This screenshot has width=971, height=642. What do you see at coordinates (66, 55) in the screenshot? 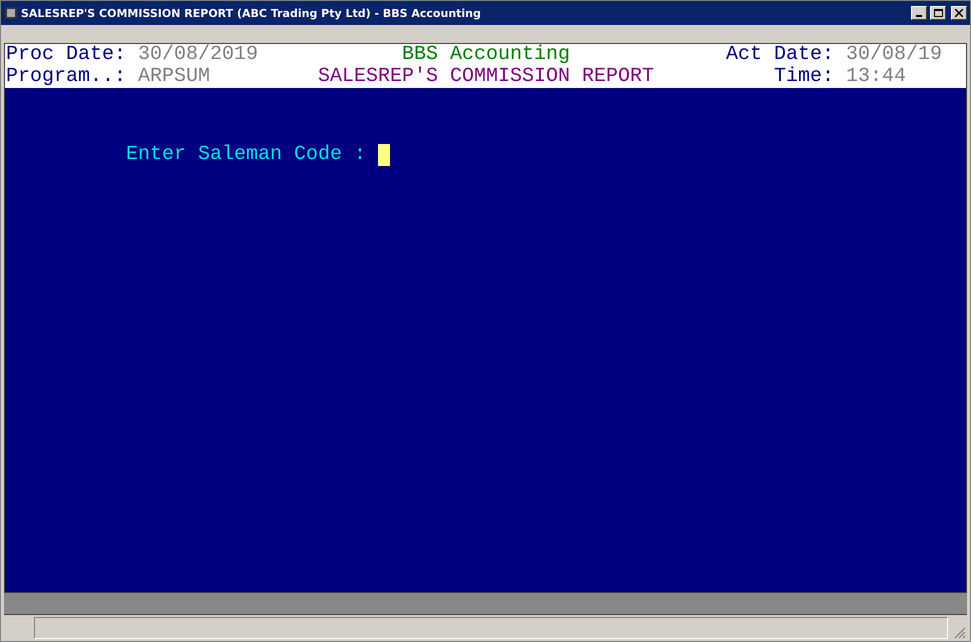
I see `field-label: Proc Date:` at bounding box center [66, 55].